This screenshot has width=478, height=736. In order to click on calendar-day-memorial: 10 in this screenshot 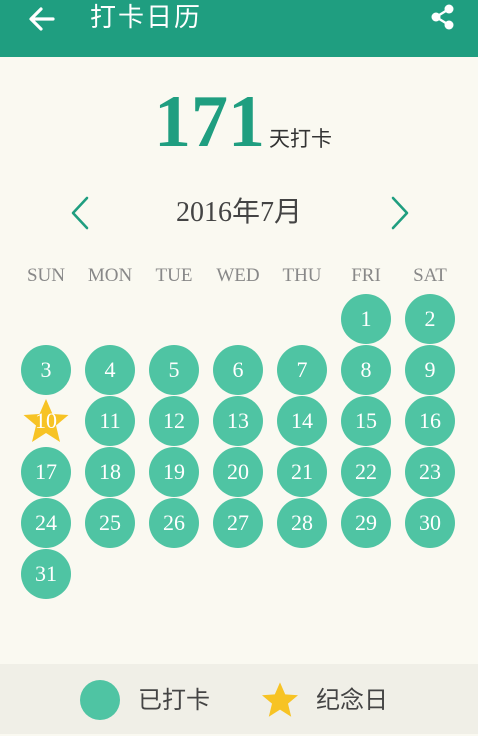, I will do `click(46, 421)`.